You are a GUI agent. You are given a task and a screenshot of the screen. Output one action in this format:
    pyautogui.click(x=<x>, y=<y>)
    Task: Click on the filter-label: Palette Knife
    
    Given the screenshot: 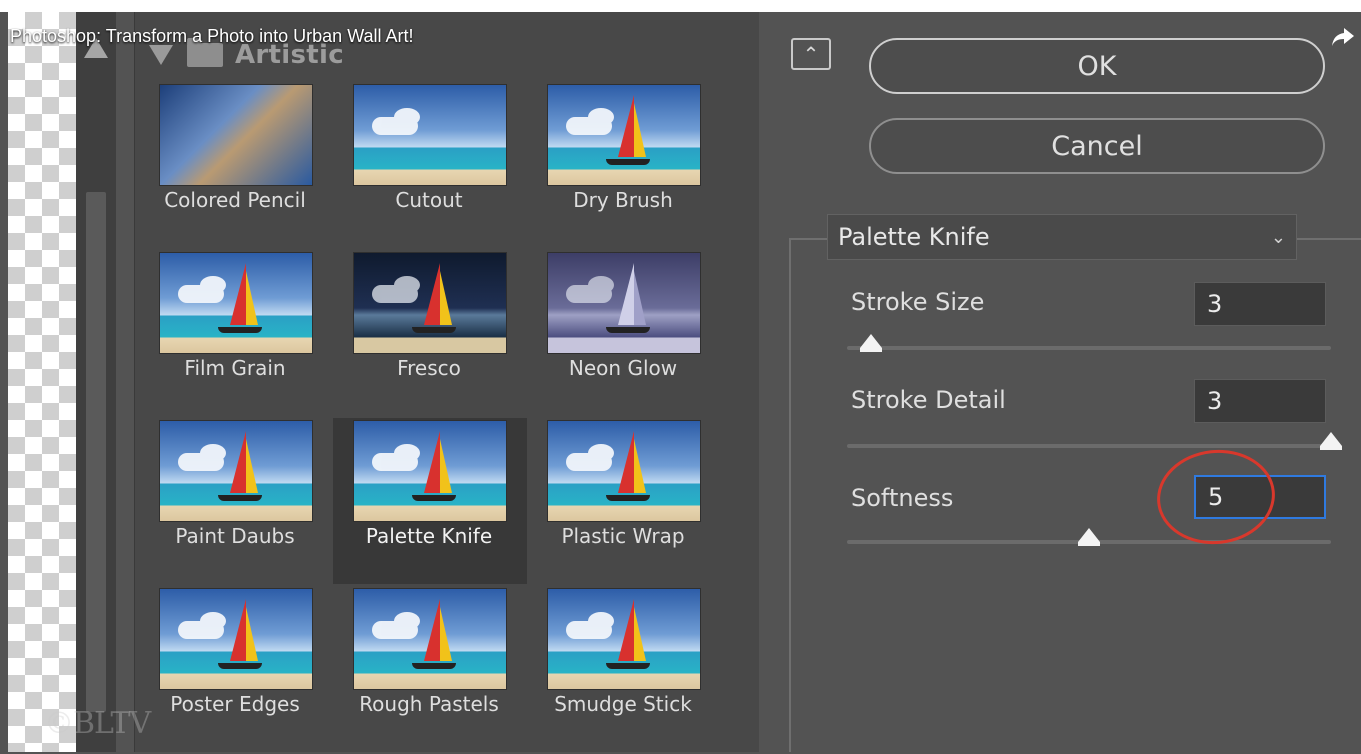 What is the action you would take?
    pyautogui.click(x=429, y=536)
    